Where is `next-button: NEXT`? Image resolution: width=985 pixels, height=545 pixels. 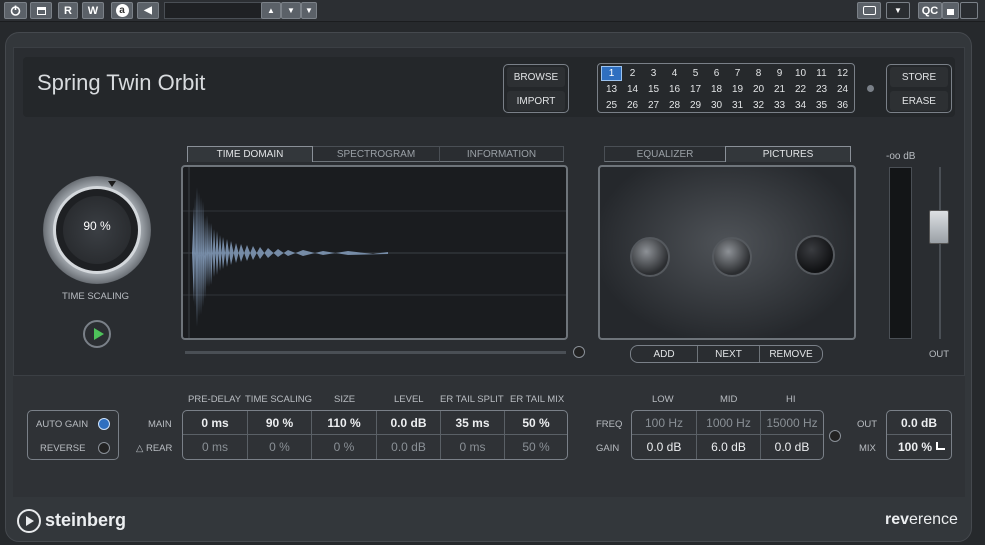 next-button: NEXT is located at coordinates (728, 354).